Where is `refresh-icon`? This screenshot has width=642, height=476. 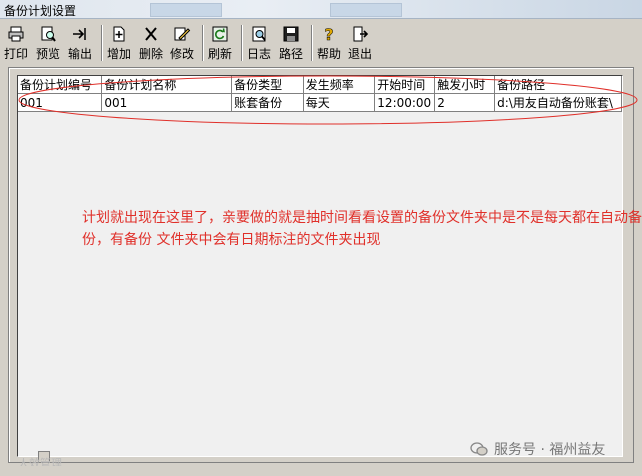
refresh-icon is located at coordinates (220, 34).